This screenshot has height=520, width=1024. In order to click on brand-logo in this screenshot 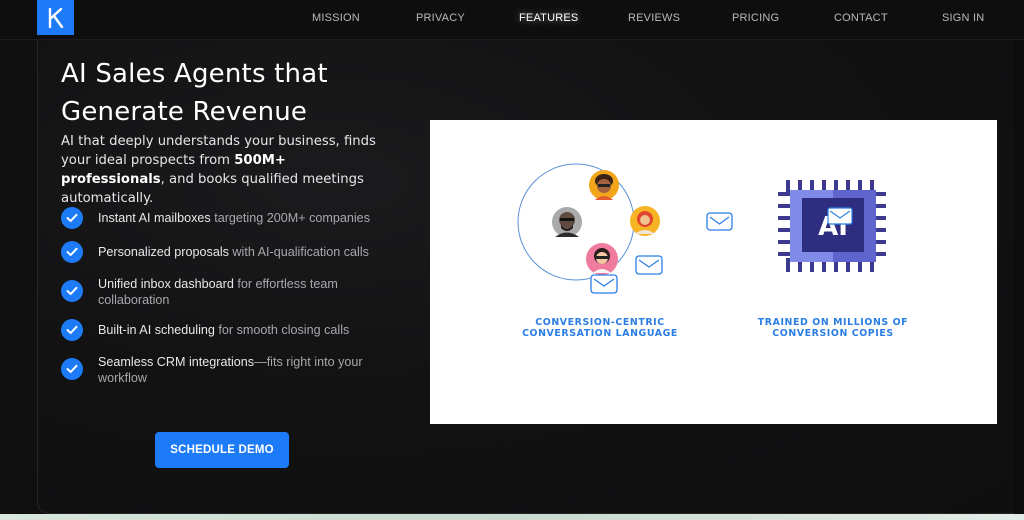, I will do `click(55, 17)`.